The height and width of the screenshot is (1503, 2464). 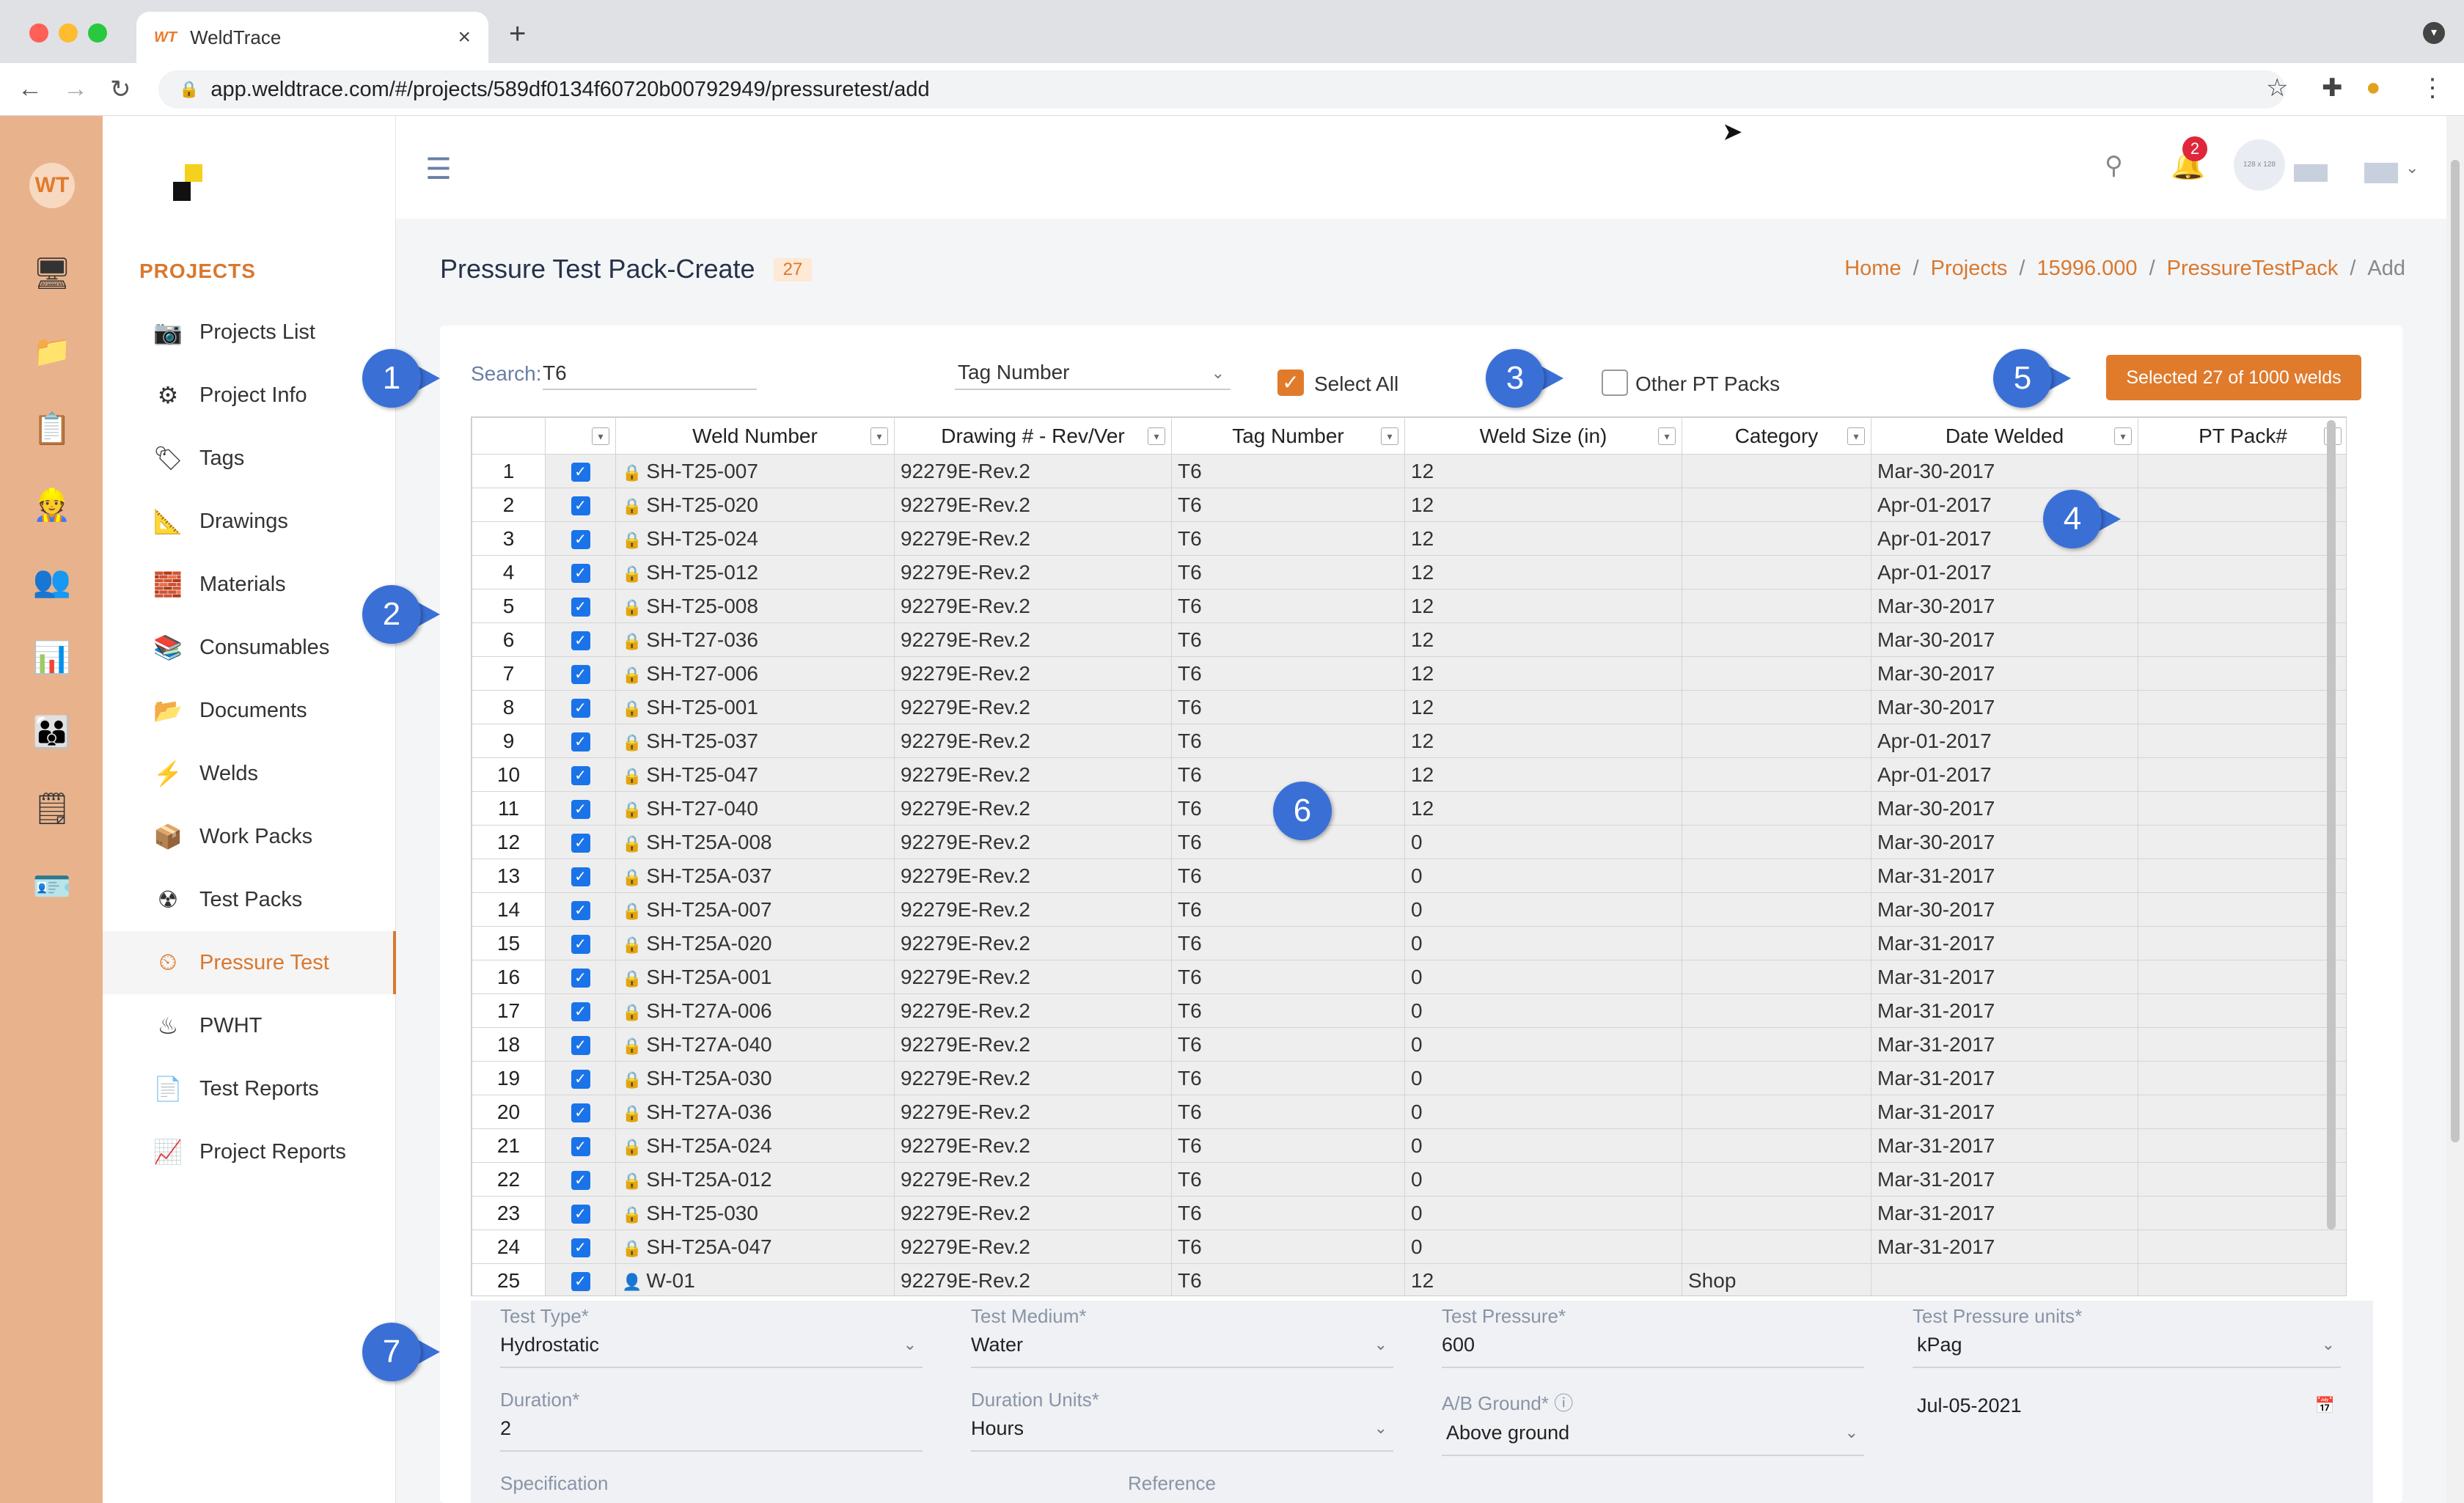 What do you see at coordinates (1409, 639) in the screenshot?
I see `table-row: 6 ✓ 🔒 SH-T27-036 92279E-Rev.2 T6 12 Mar-30-2017` at bounding box center [1409, 639].